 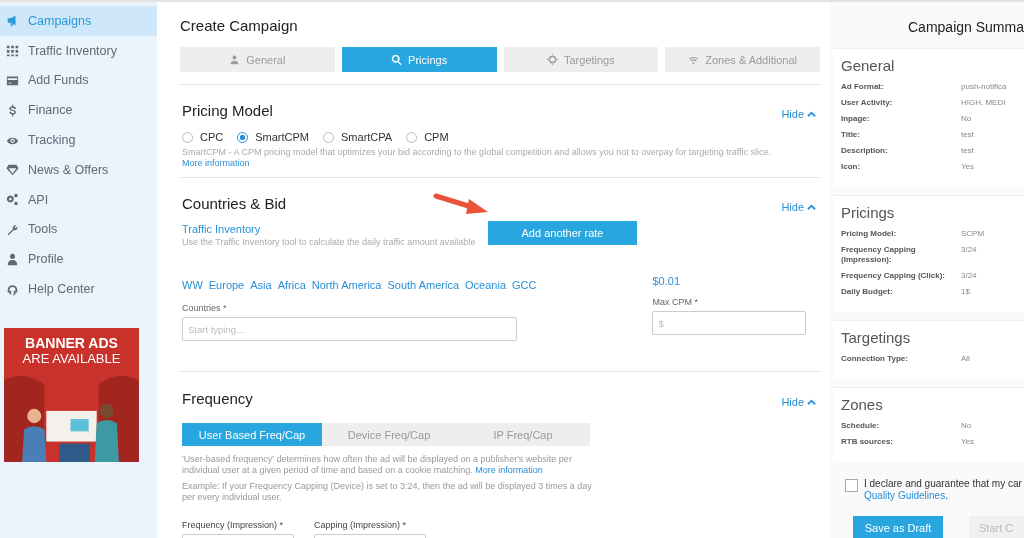 What do you see at coordinates (867, 292) in the screenshot?
I see `summary-label: Daily Budget:` at bounding box center [867, 292].